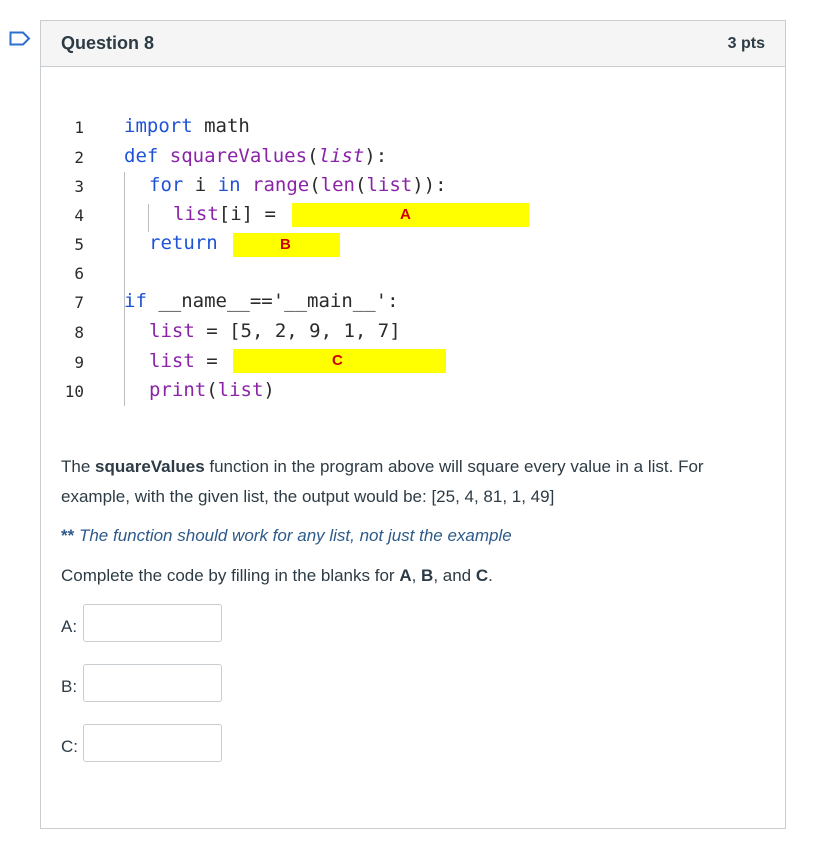  Describe the element at coordinates (158, 126) in the screenshot. I see `code-token: import` at that location.